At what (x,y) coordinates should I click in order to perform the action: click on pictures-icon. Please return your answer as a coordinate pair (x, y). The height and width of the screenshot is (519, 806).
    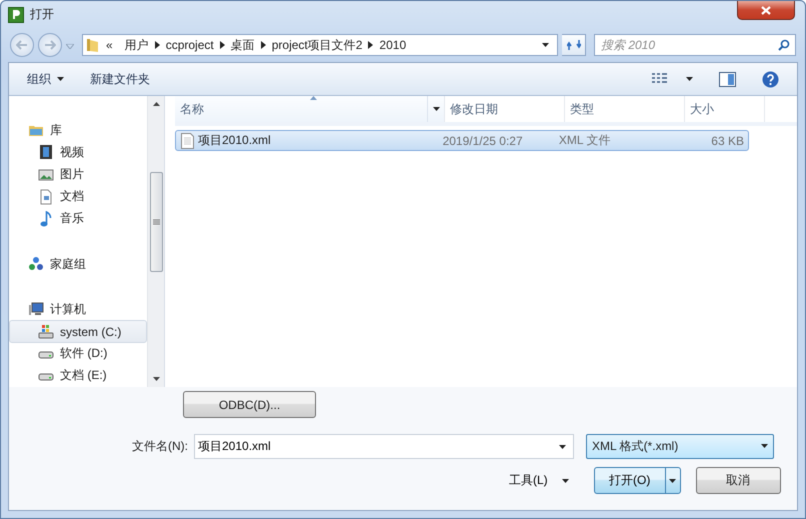
    Looking at the image, I should click on (46, 174).